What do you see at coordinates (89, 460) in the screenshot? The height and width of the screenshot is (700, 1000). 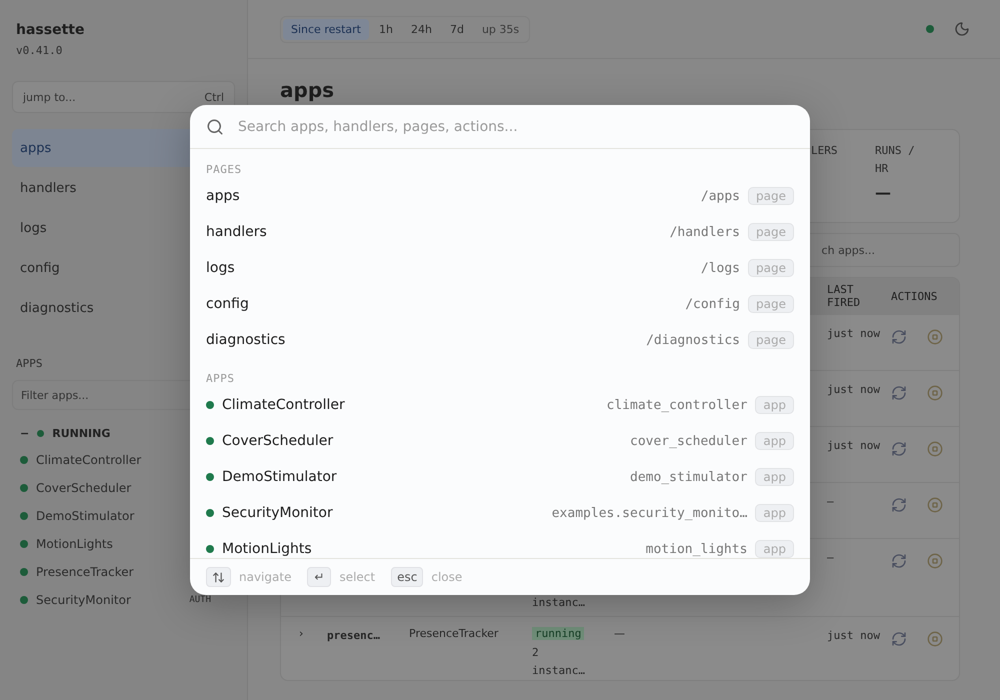 I see `app-link: ClimateController` at bounding box center [89, 460].